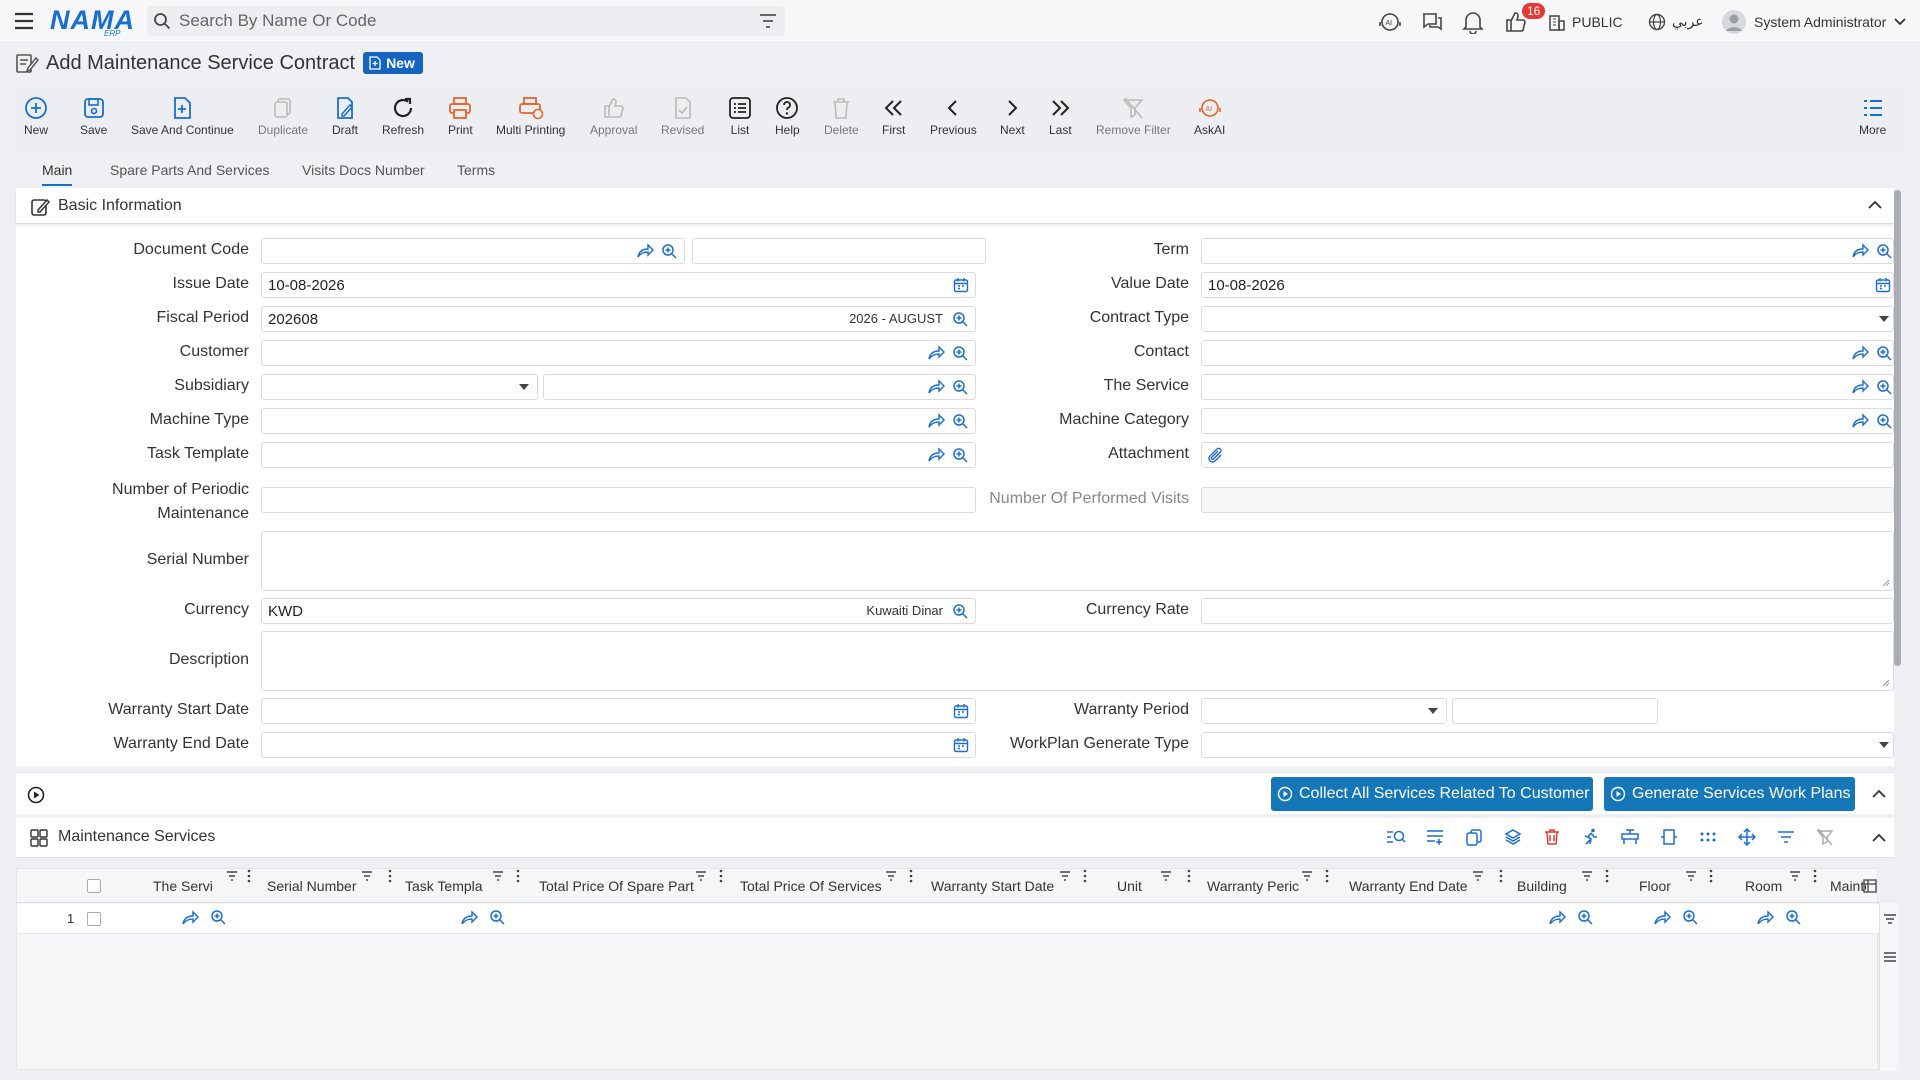 The height and width of the screenshot is (1080, 1920). What do you see at coordinates (530, 116) in the screenshot?
I see `multi-printing-button: Multi Printing` at bounding box center [530, 116].